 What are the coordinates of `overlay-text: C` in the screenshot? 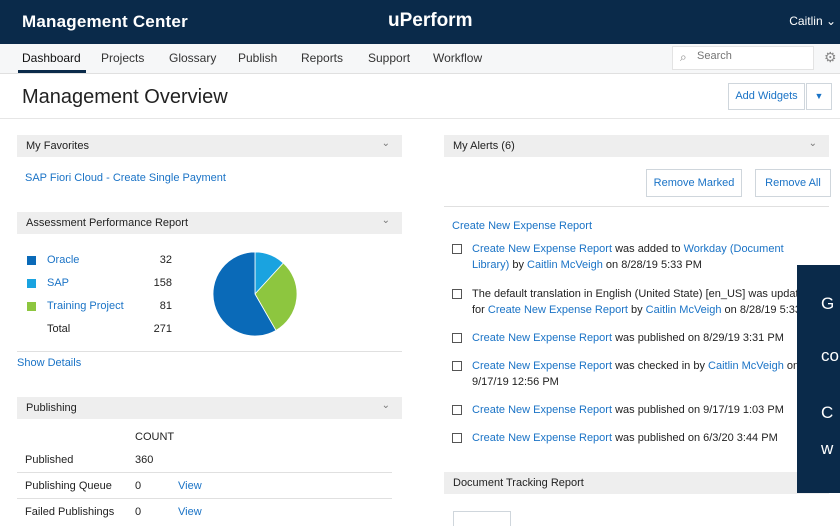 It's located at (827, 412).